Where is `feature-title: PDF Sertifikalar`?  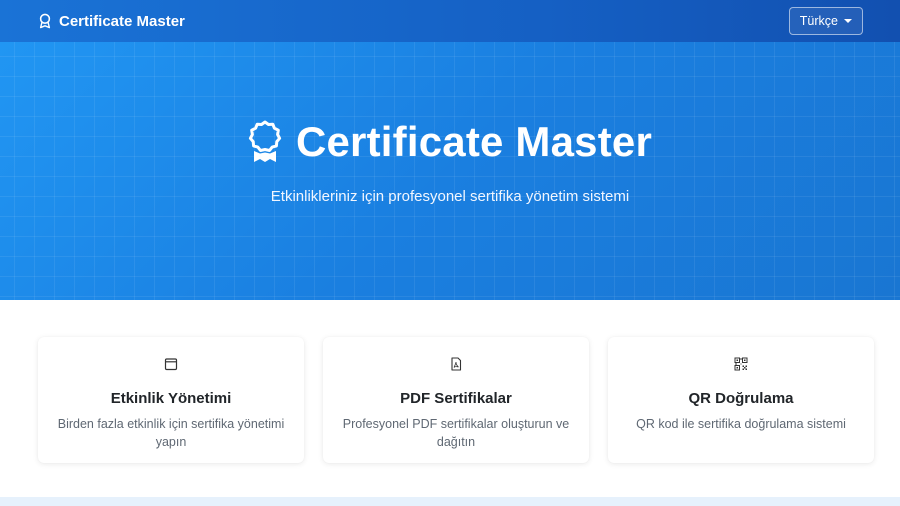 feature-title: PDF Sertifikalar is located at coordinates (456, 398).